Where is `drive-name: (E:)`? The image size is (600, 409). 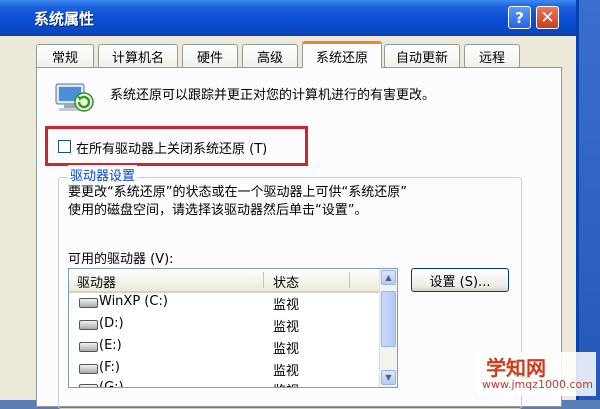 drive-name: (E:) is located at coordinates (110, 345).